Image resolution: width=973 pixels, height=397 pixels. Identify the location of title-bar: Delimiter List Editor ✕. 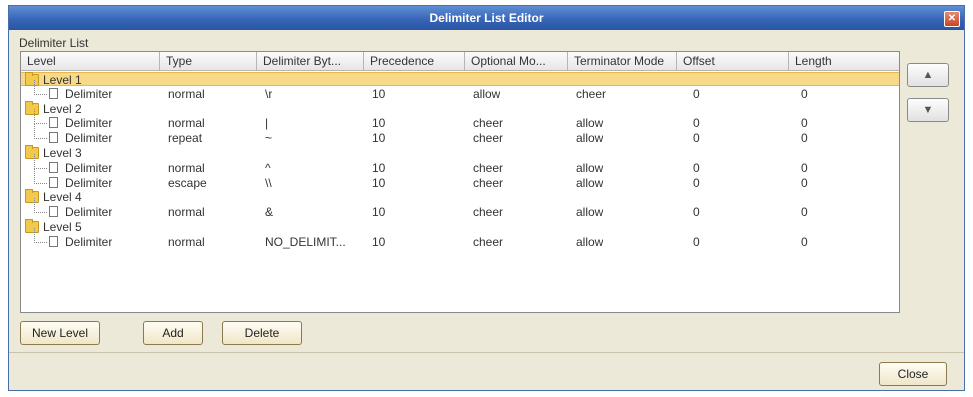
(486, 18).